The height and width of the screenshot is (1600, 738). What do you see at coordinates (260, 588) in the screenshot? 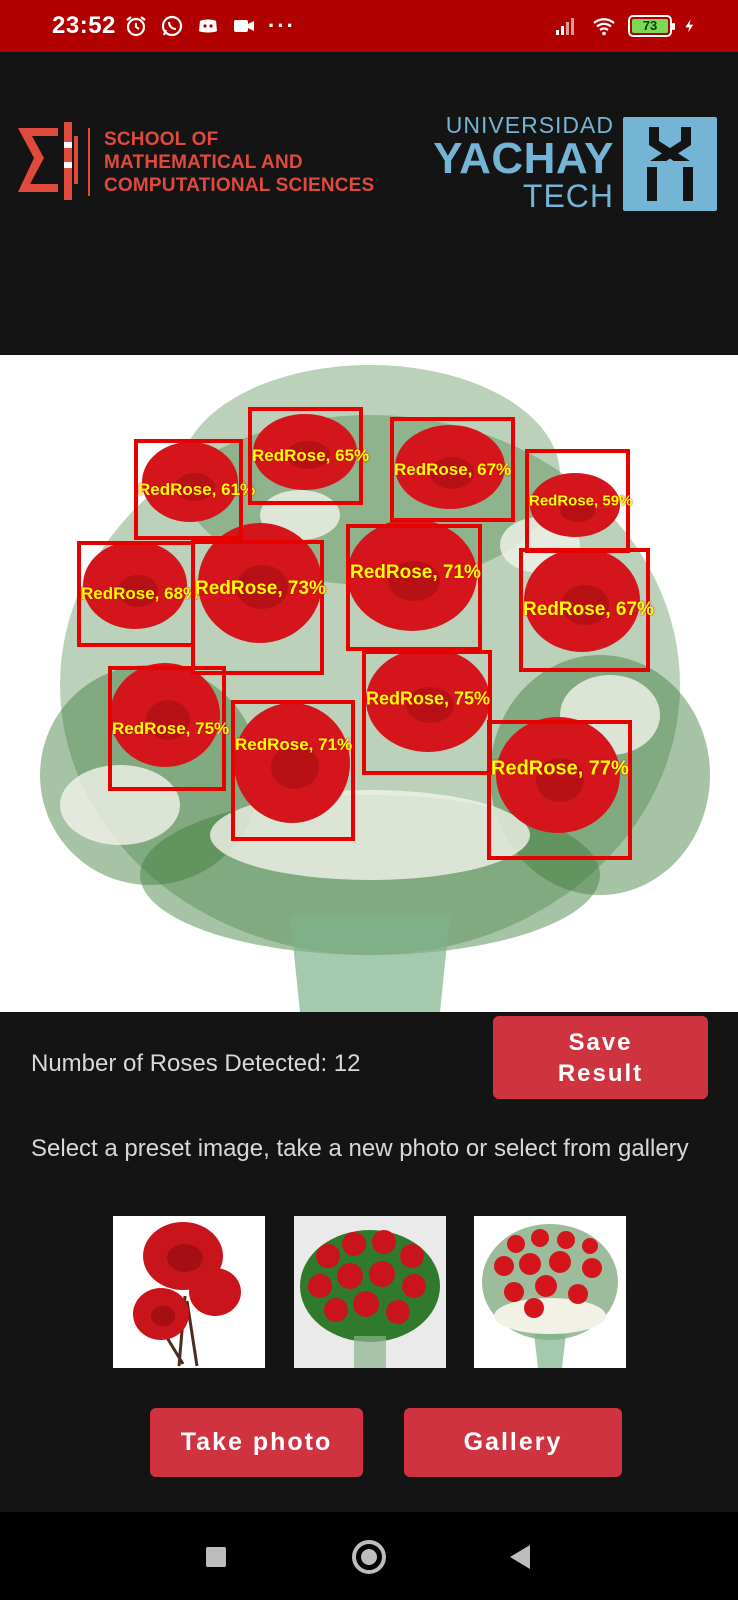
I see `detection-label: RedRose, 73%` at bounding box center [260, 588].